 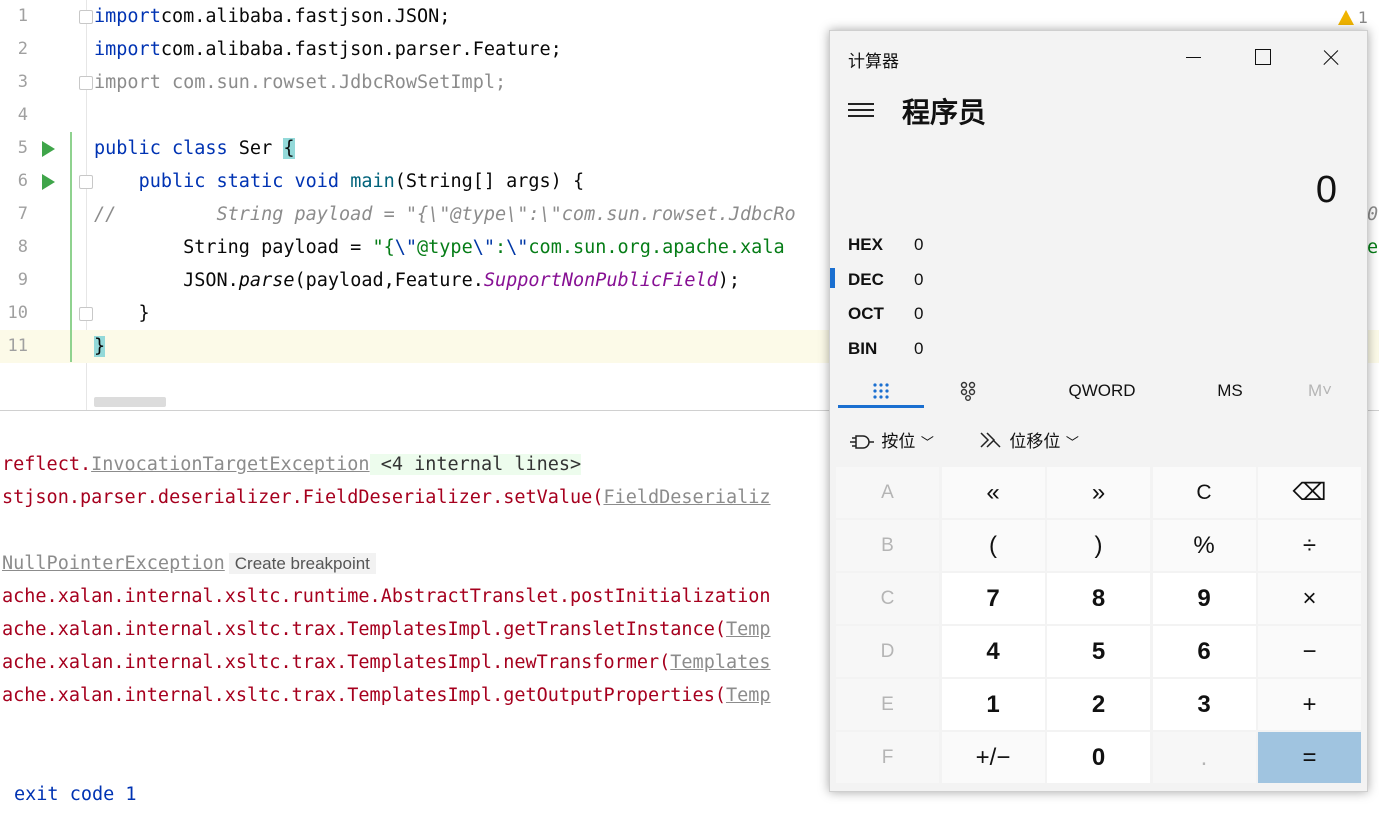 I want to click on close-paren-button: ), so click(x=1098, y=545).